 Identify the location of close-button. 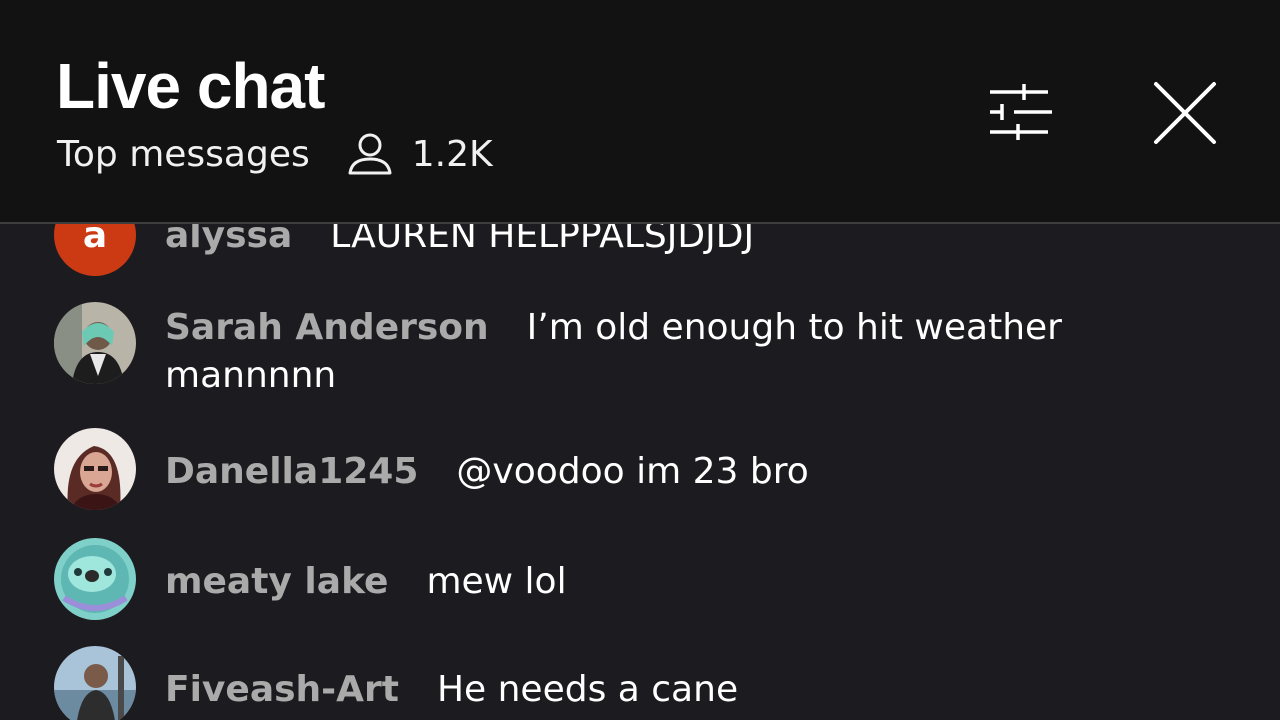
(1185, 113).